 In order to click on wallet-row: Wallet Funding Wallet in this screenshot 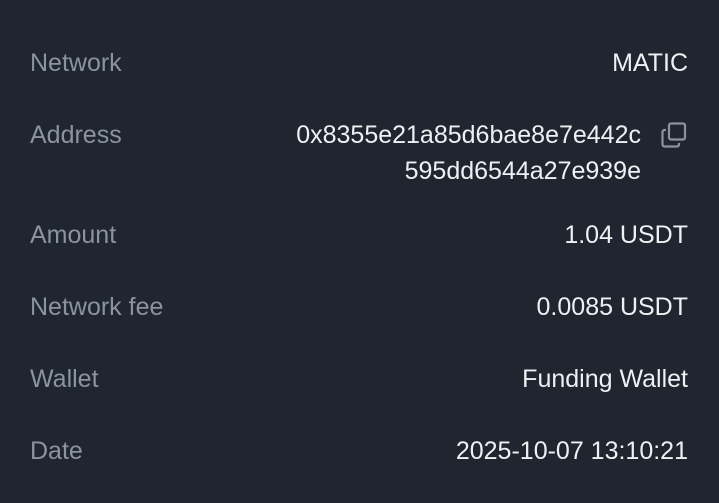, I will do `click(359, 379)`.